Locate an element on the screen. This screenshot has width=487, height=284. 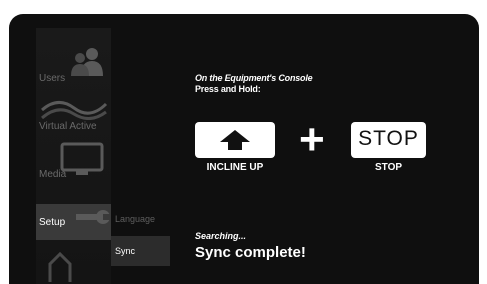
instruction-line1: On the Equipment's Console is located at coordinates (254, 78).